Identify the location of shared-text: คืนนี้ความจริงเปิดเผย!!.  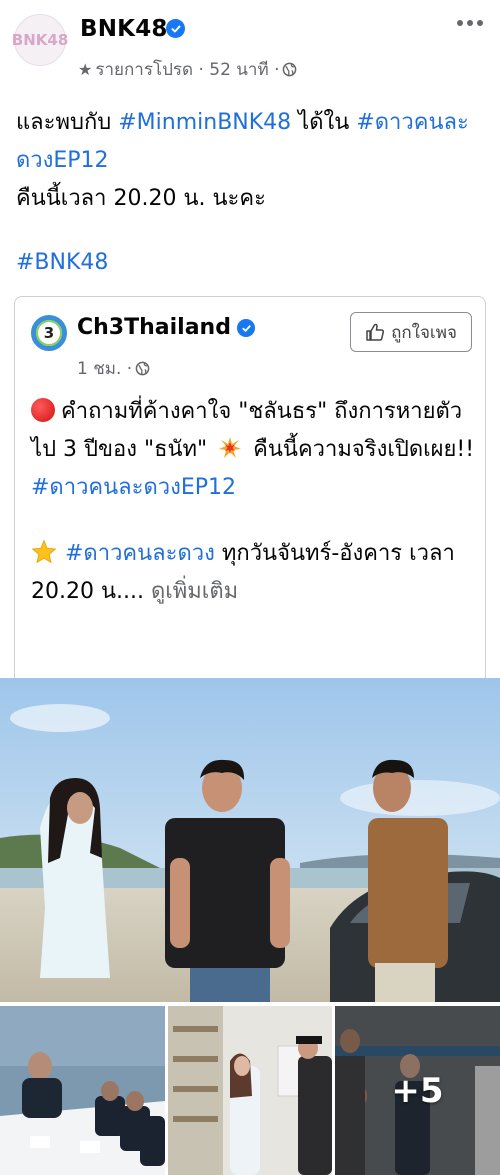
(360, 449).